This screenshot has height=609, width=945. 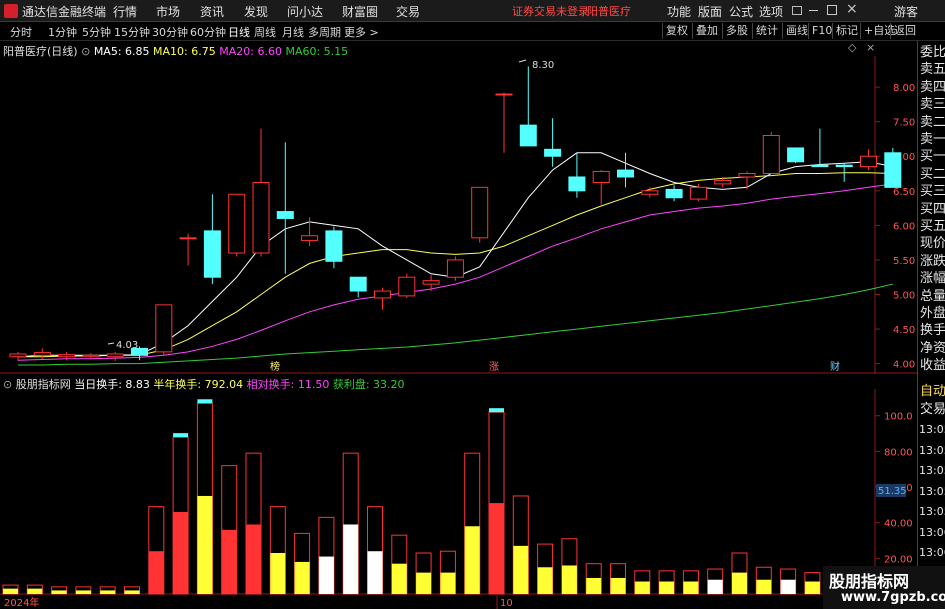 I want to click on menu-item-ask: 问小达, so click(x=305, y=11).